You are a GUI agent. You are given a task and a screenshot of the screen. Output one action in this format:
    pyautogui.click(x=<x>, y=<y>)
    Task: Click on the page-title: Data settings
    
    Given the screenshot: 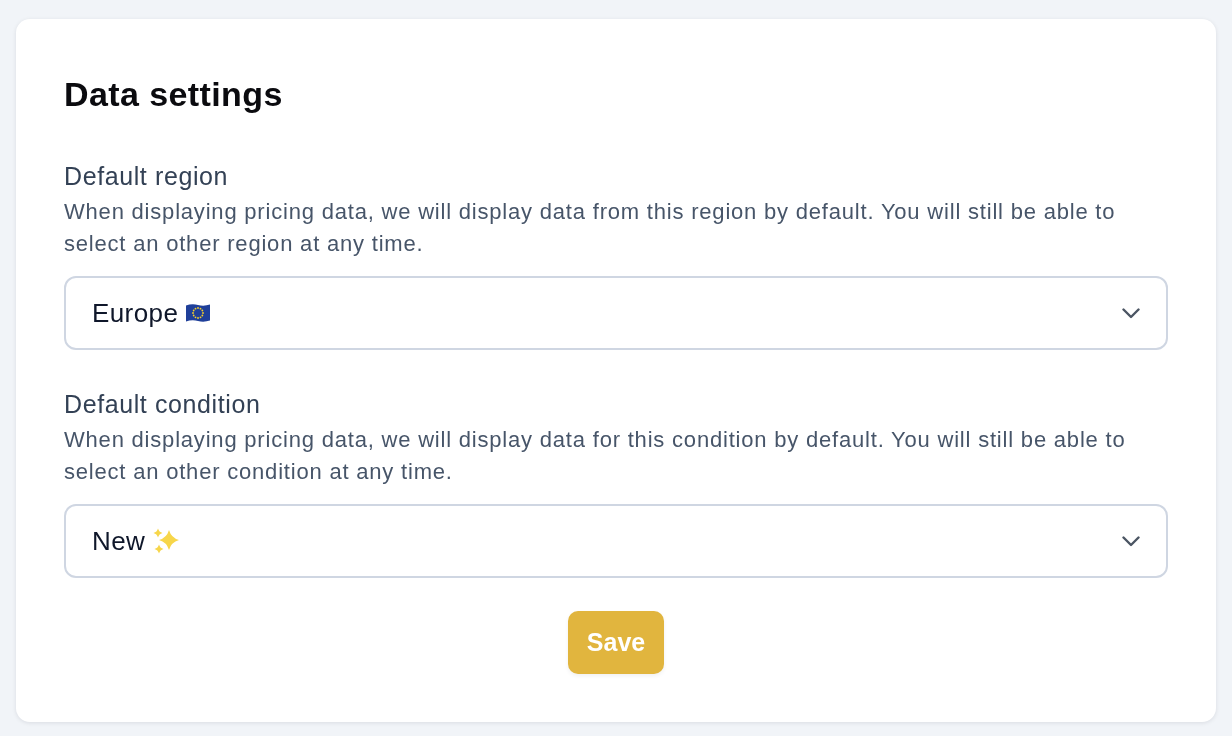 What is the action you would take?
    pyautogui.click(x=174, y=94)
    